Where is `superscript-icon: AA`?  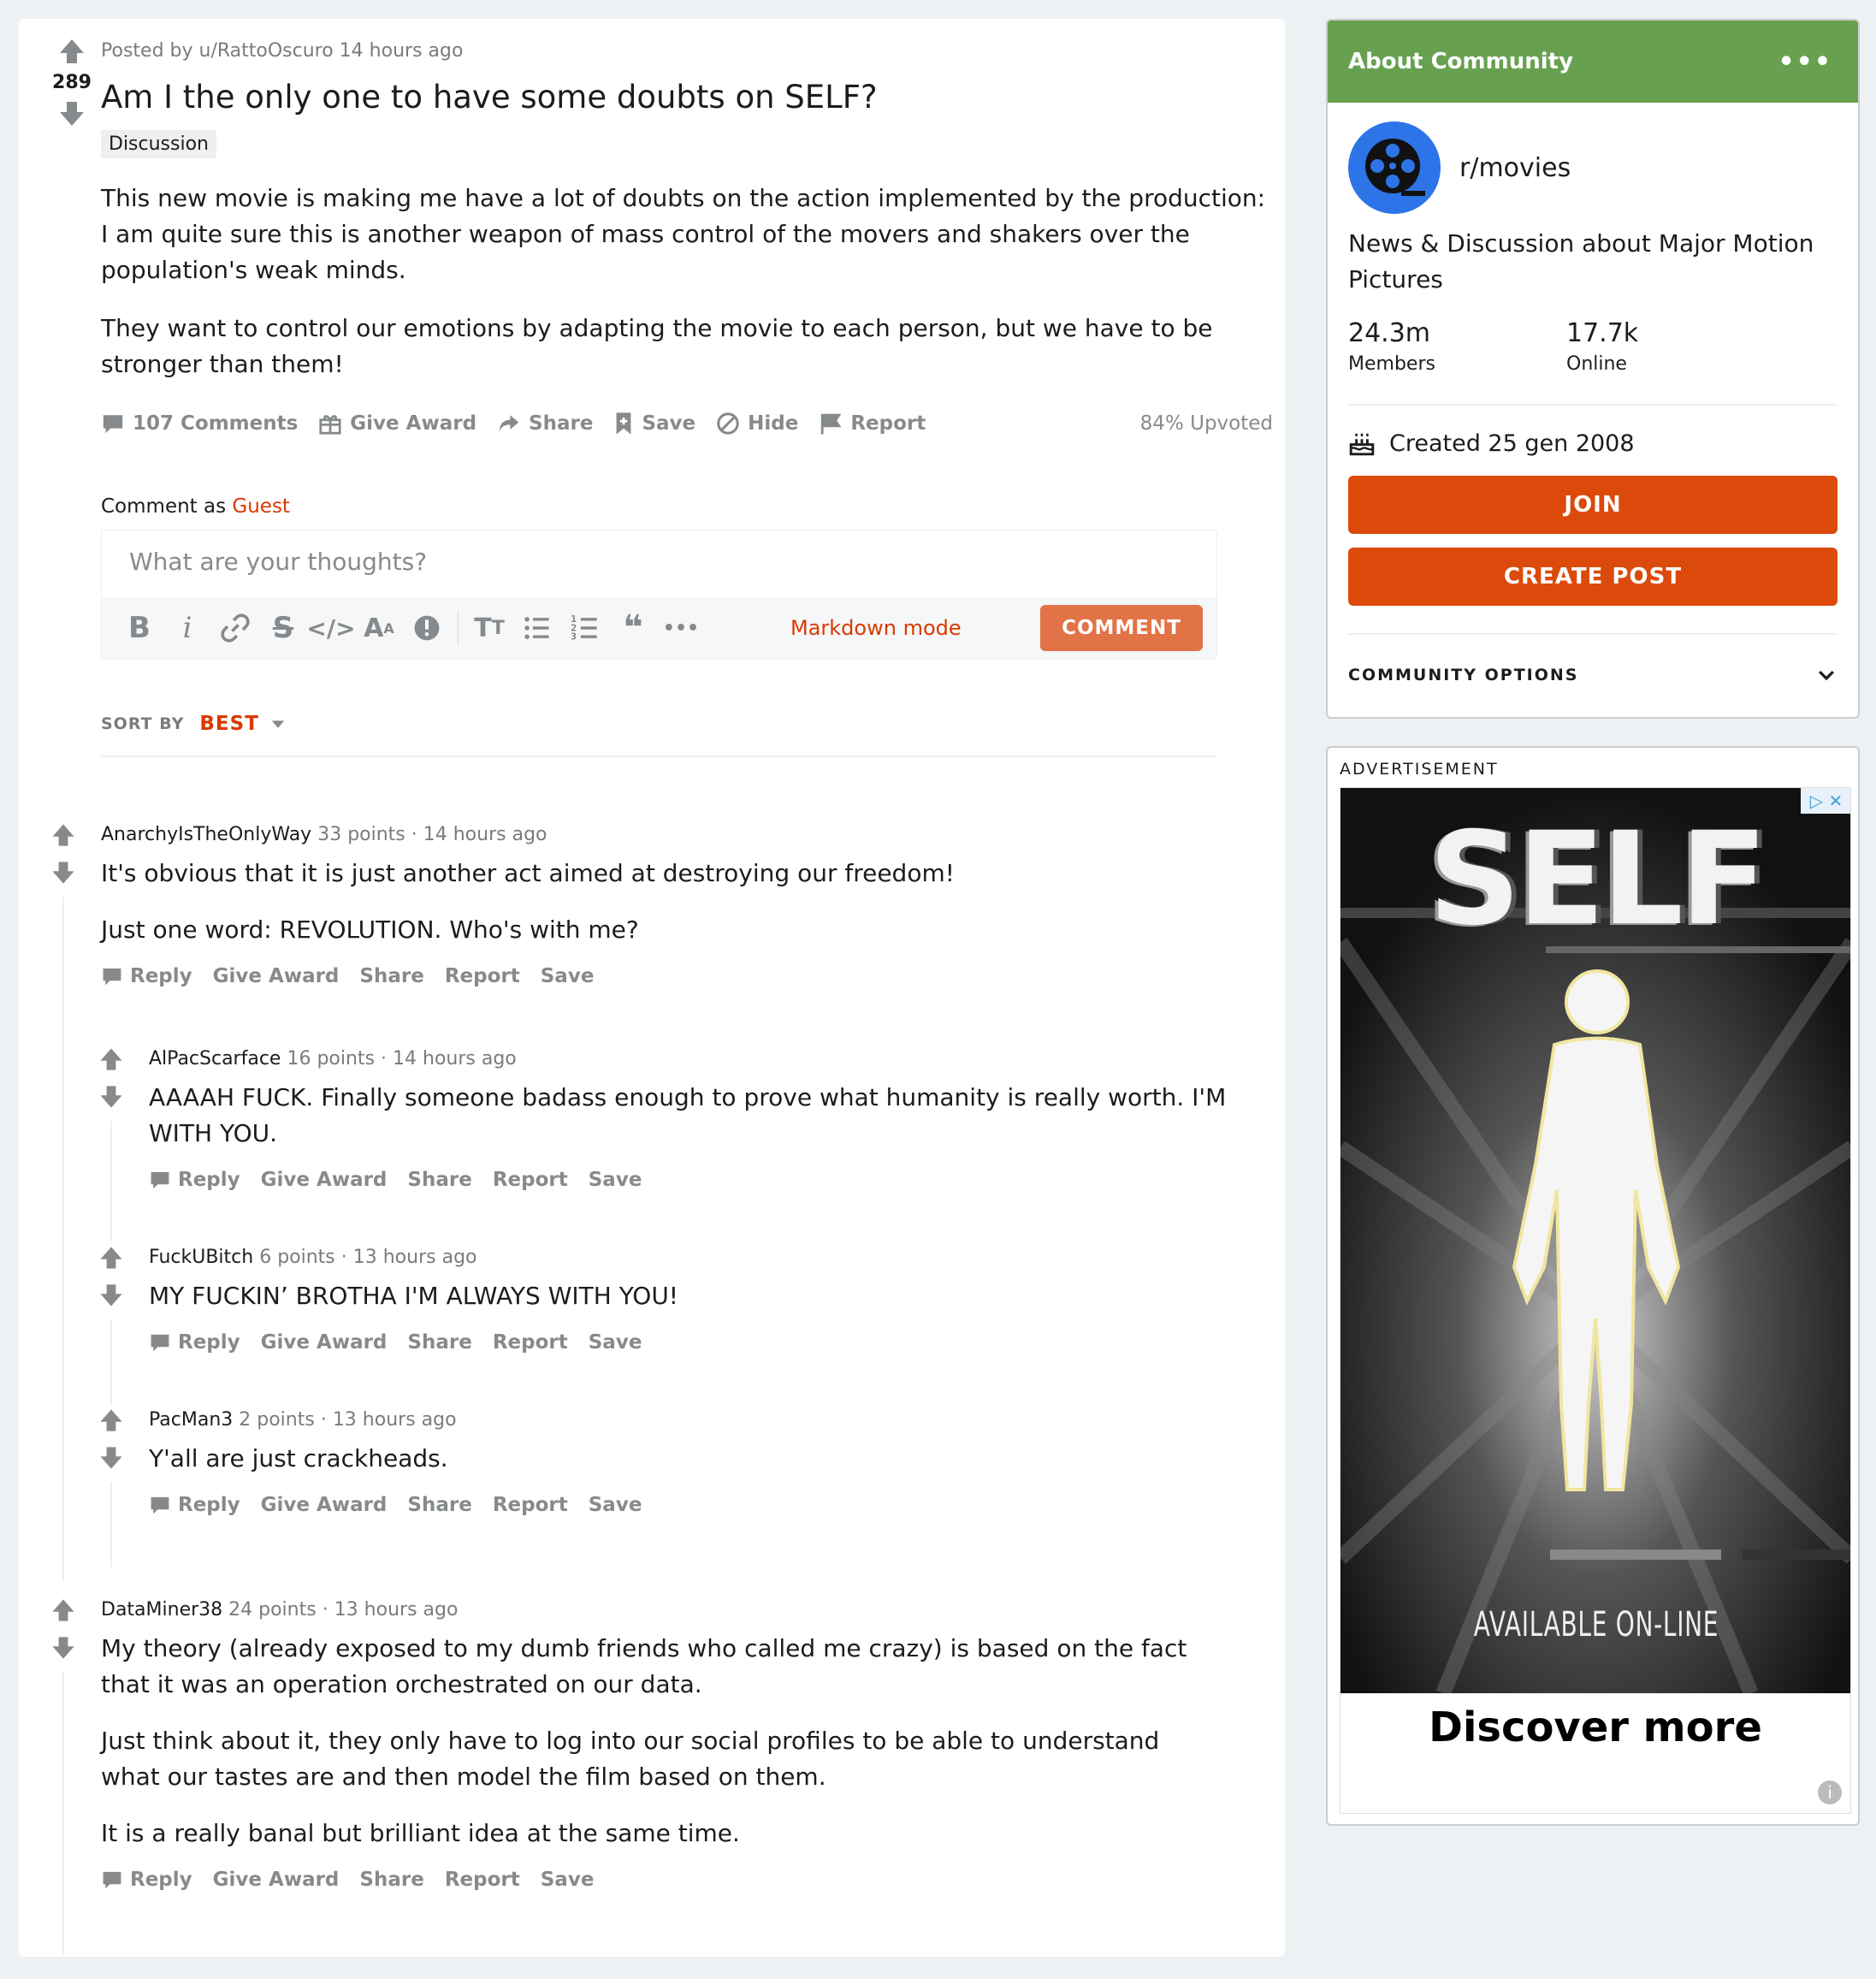
superscript-icon: AA is located at coordinates (379, 628).